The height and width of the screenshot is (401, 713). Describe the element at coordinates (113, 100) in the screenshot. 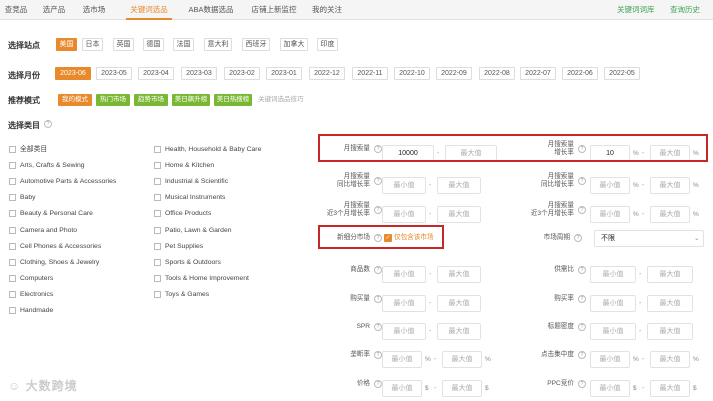

I see `mode-hot: 热门市场` at that location.